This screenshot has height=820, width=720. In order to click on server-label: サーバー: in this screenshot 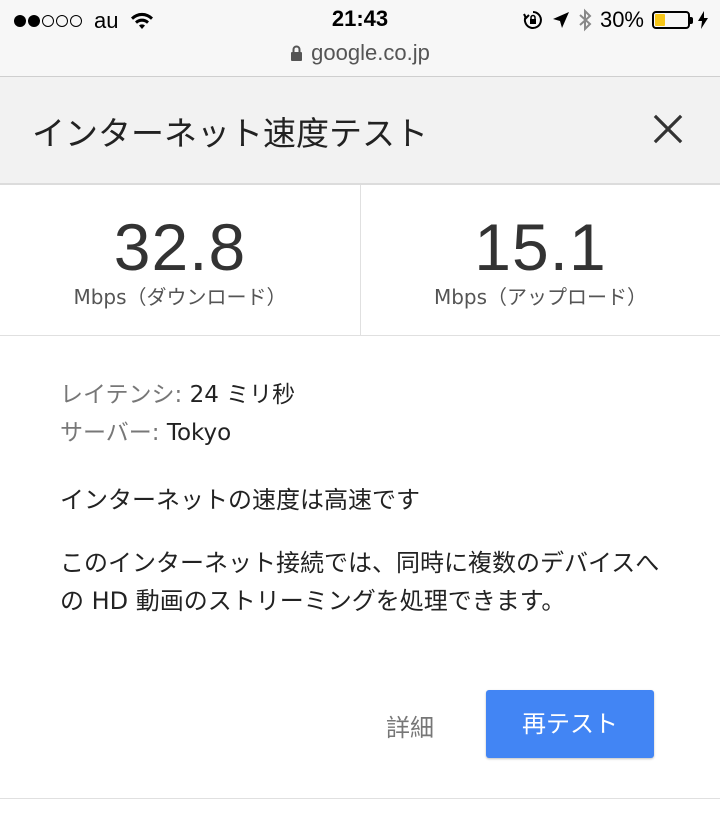, I will do `click(110, 433)`.